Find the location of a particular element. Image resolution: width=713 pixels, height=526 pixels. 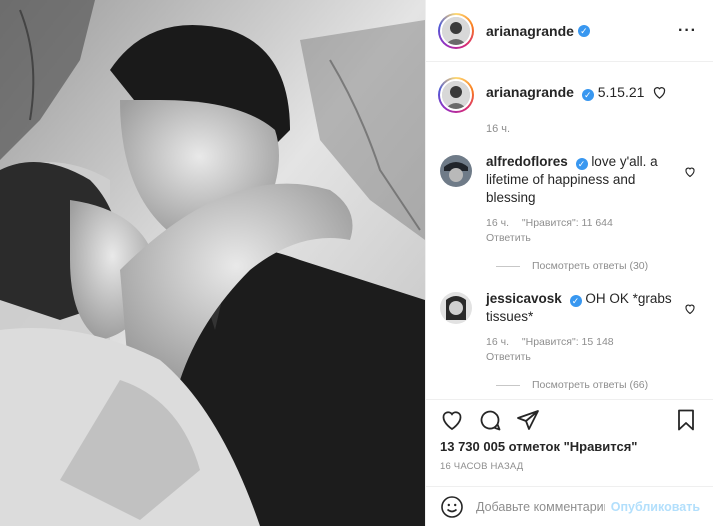

view-replies-button: Посмотреть ответы (30) is located at coordinates (597, 266).